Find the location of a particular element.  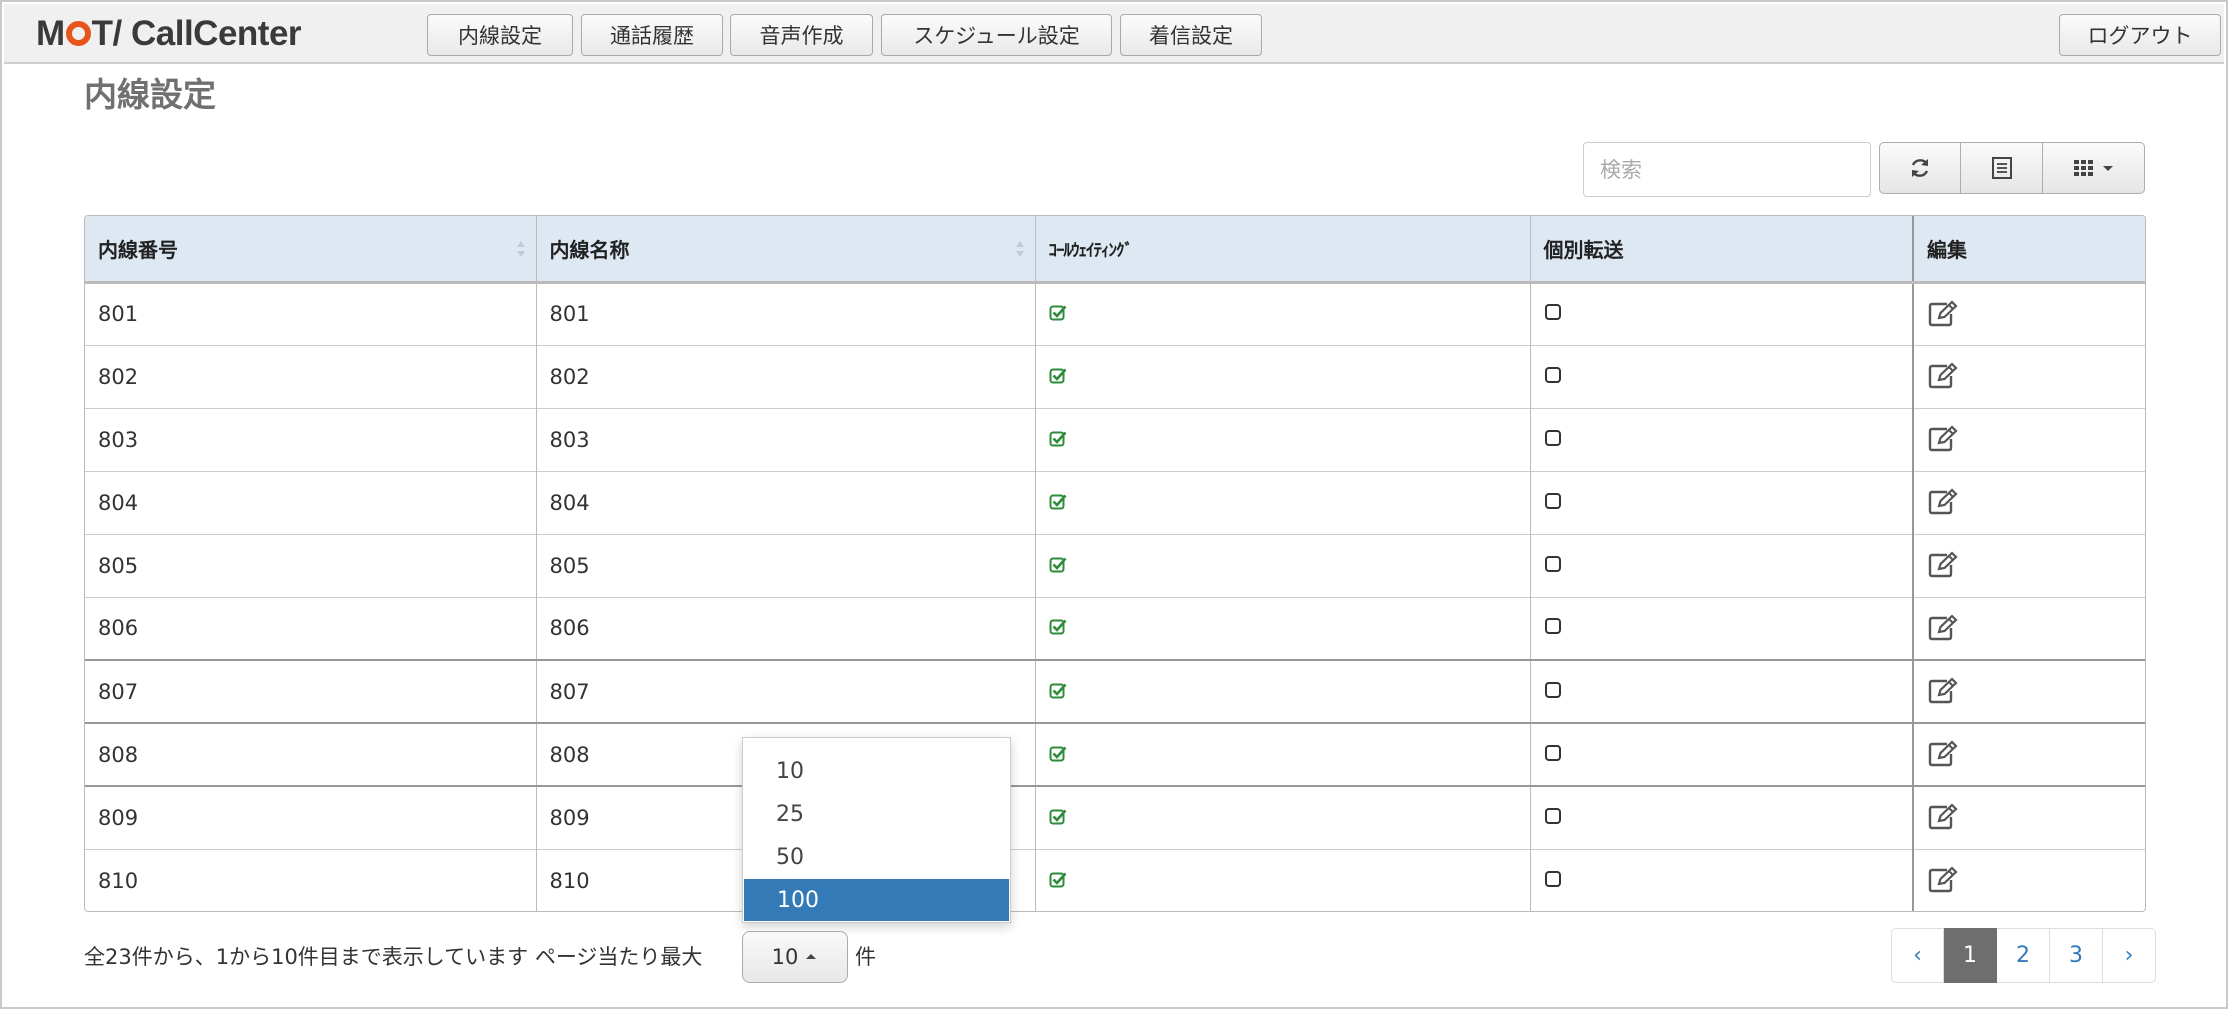

col-extension-number: 内線番号 is located at coordinates (311, 250).